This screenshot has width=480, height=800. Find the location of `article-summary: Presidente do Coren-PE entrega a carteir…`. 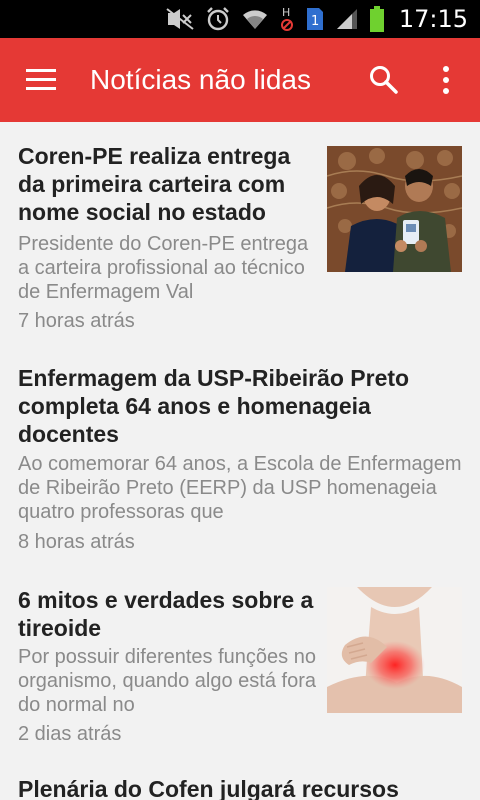

article-summary: Presidente do Coren-PE entrega a carteir… is located at coordinates (163, 268).